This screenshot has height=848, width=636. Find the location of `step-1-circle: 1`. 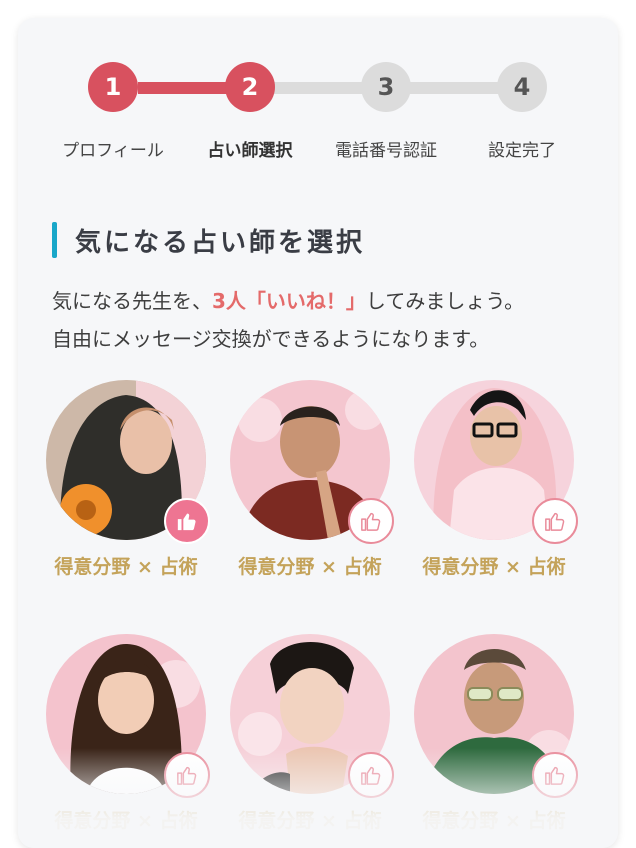

step-1-circle: 1 is located at coordinates (113, 87).